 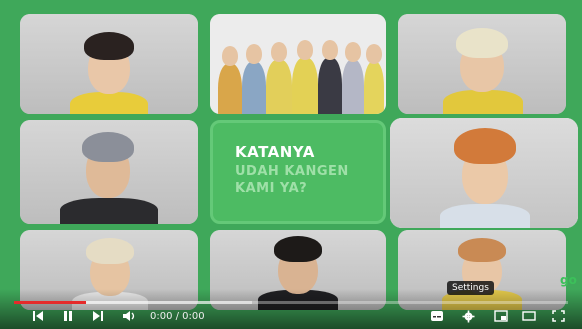 What do you see at coordinates (437, 317) in the screenshot?
I see `subtitles-icon` at bounding box center [437, 317].